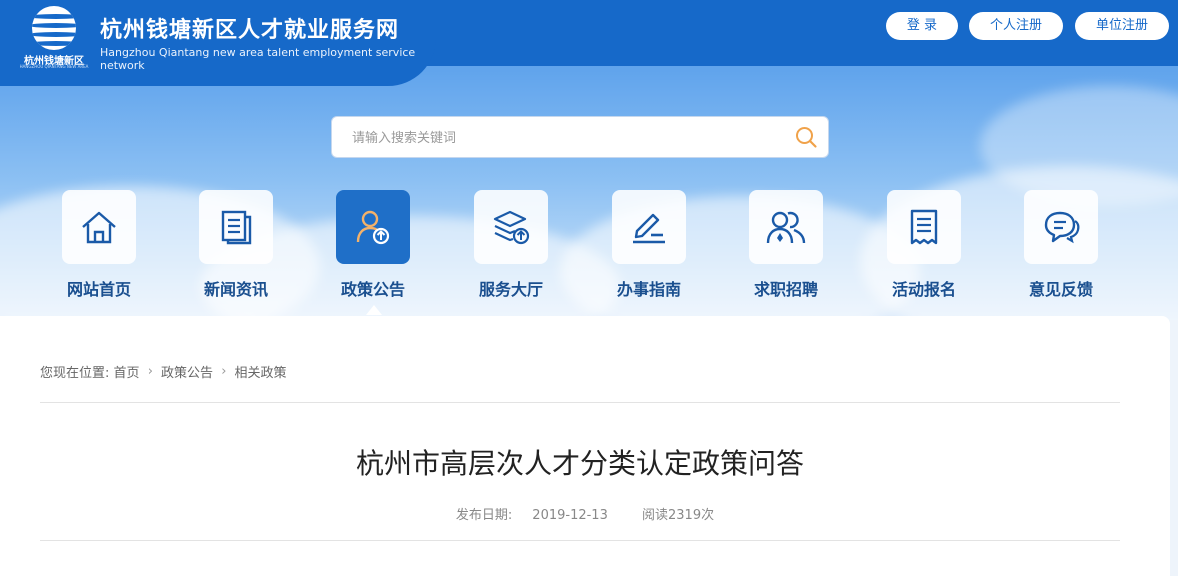 The width and height of the screenshot is (1178, 576). I want to click on article-meta: 发布日期: 2019-12-13 阅读2319次, so click(580, 513).